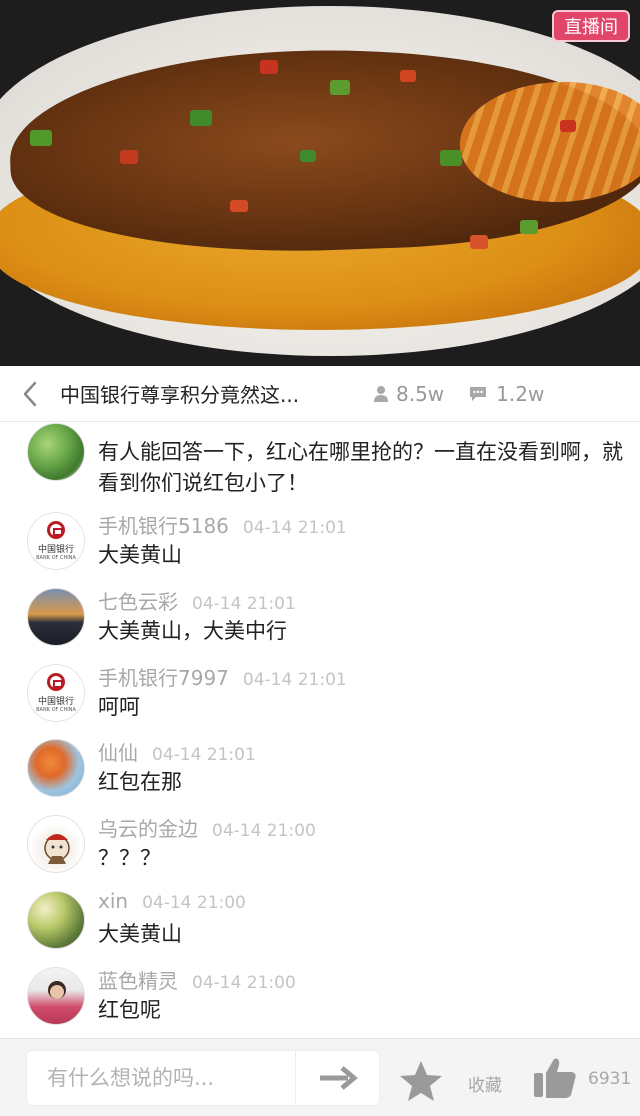  I want to click on back-button, so click(30, 394).